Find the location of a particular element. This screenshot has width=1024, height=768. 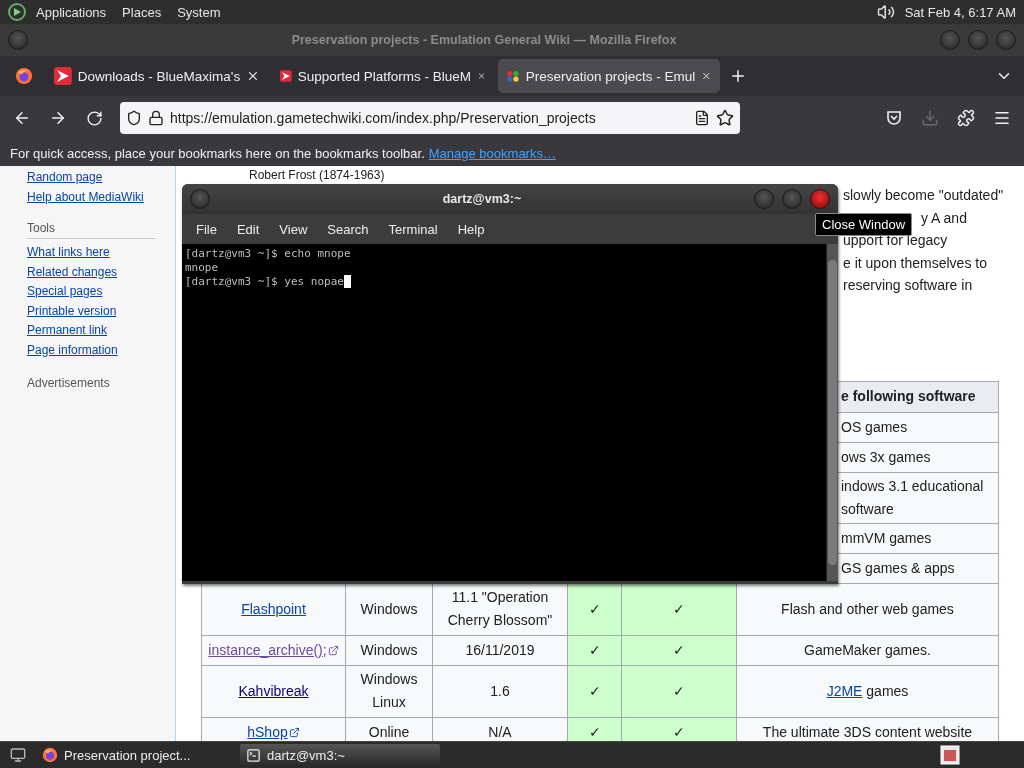

address-field: https://emulation.gametechwiki.com/index.php/Preservation_projects is located at coordinates (430, 118).